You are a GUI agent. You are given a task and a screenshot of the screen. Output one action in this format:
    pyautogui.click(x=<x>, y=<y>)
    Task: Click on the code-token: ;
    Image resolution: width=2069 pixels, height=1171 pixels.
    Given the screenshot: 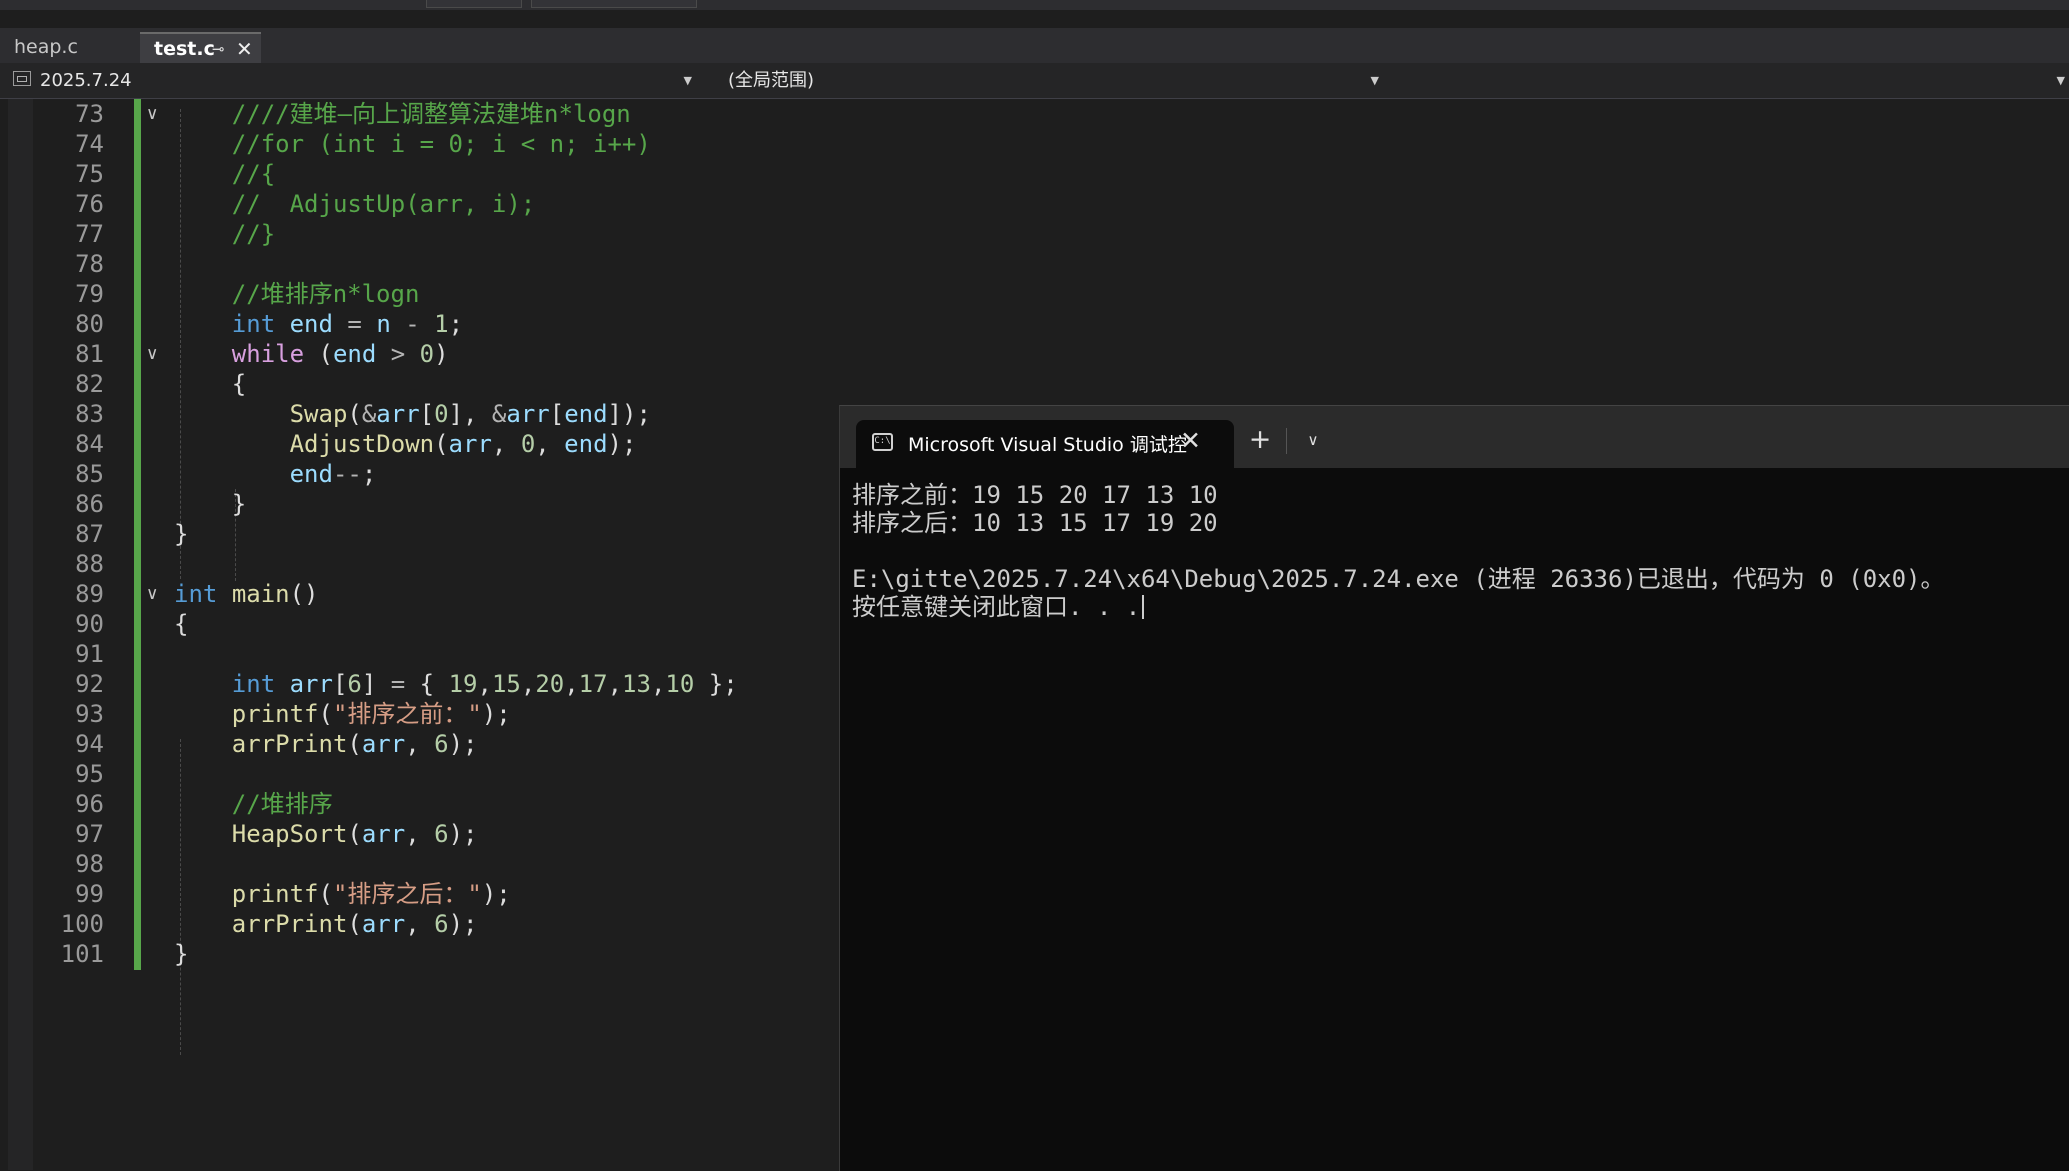 What is the action you would take?
    pyautogui.click(x=369, y=474)
    